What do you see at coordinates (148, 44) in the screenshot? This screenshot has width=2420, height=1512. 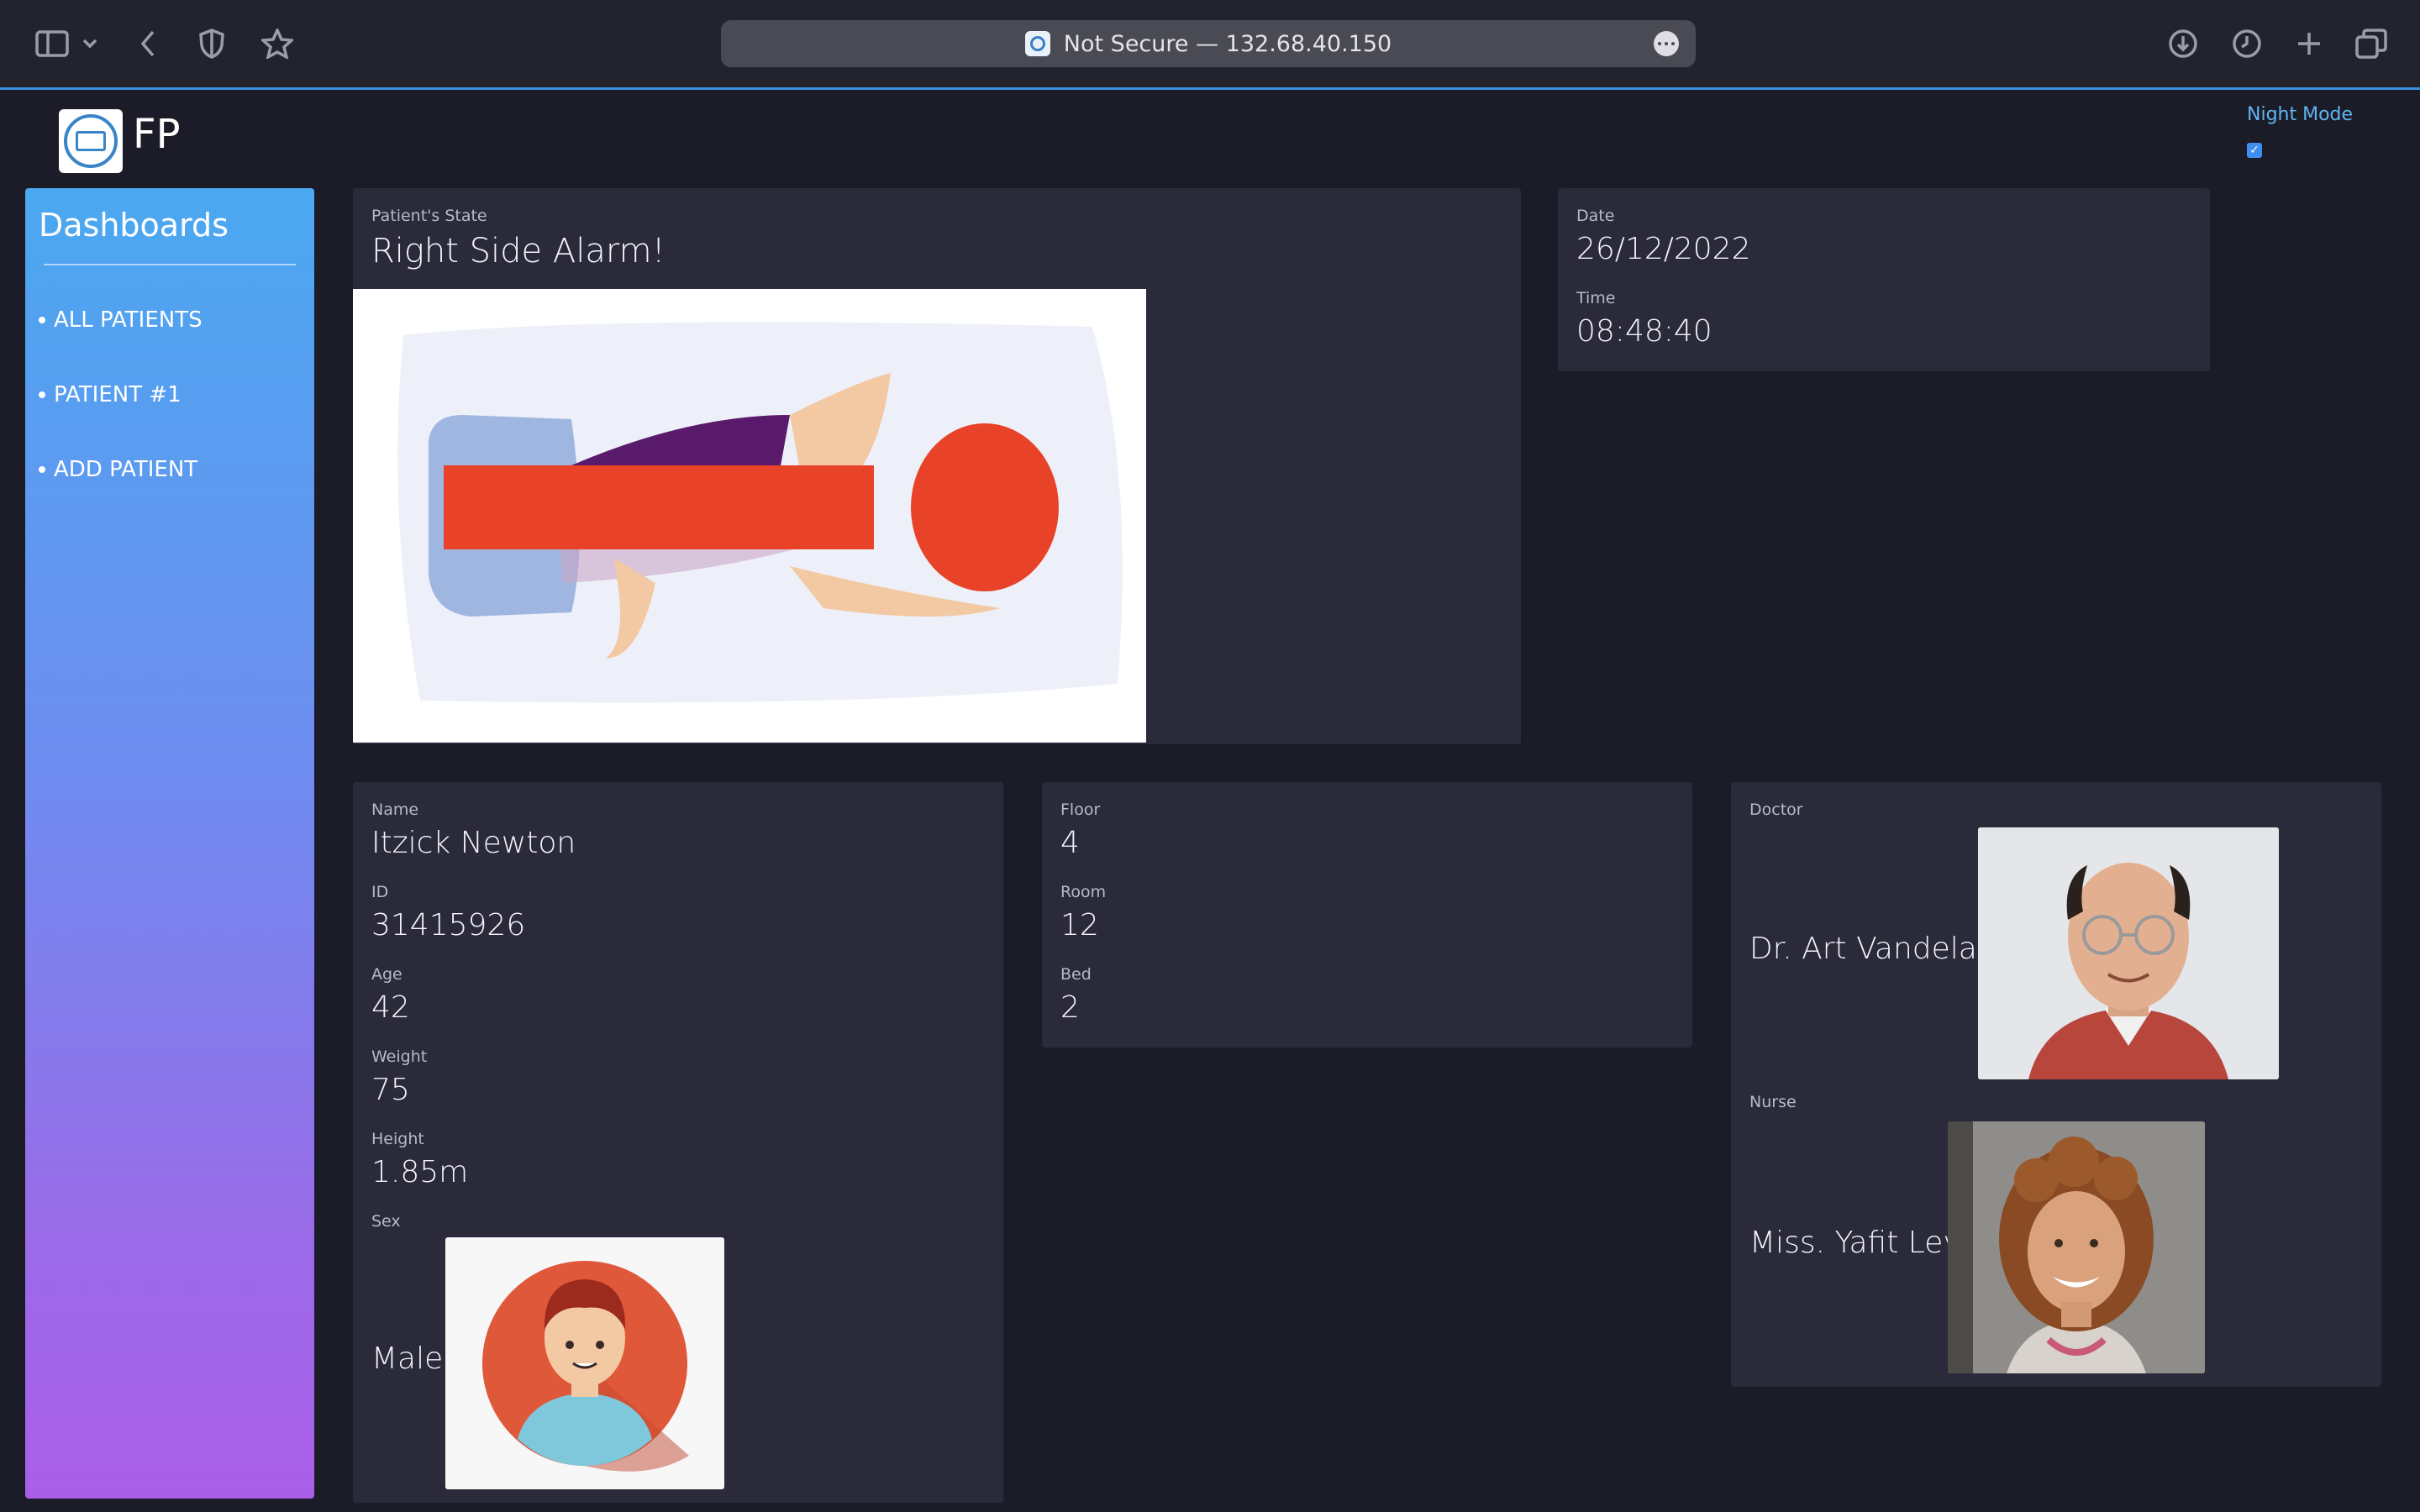 I see `back-arrow-icon` at bounding box center [148, 44].